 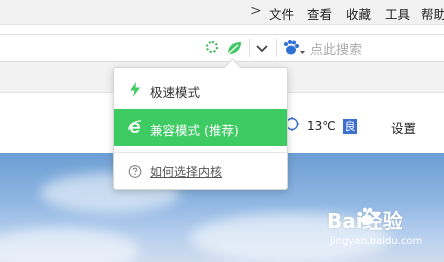 I want to click on menu-view: 查看, so click(x=319, y=13).